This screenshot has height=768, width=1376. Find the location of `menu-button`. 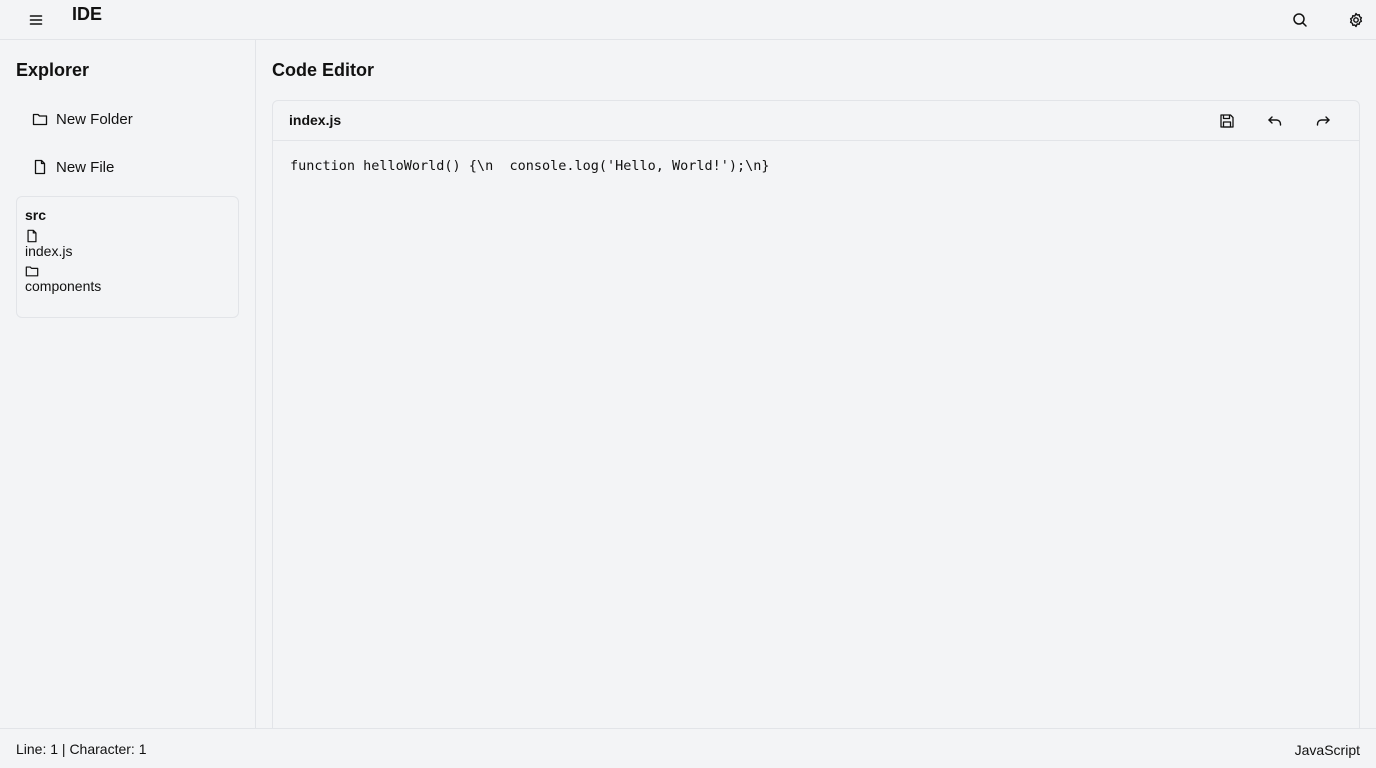

menu-button is located at coordinates (36, 20).